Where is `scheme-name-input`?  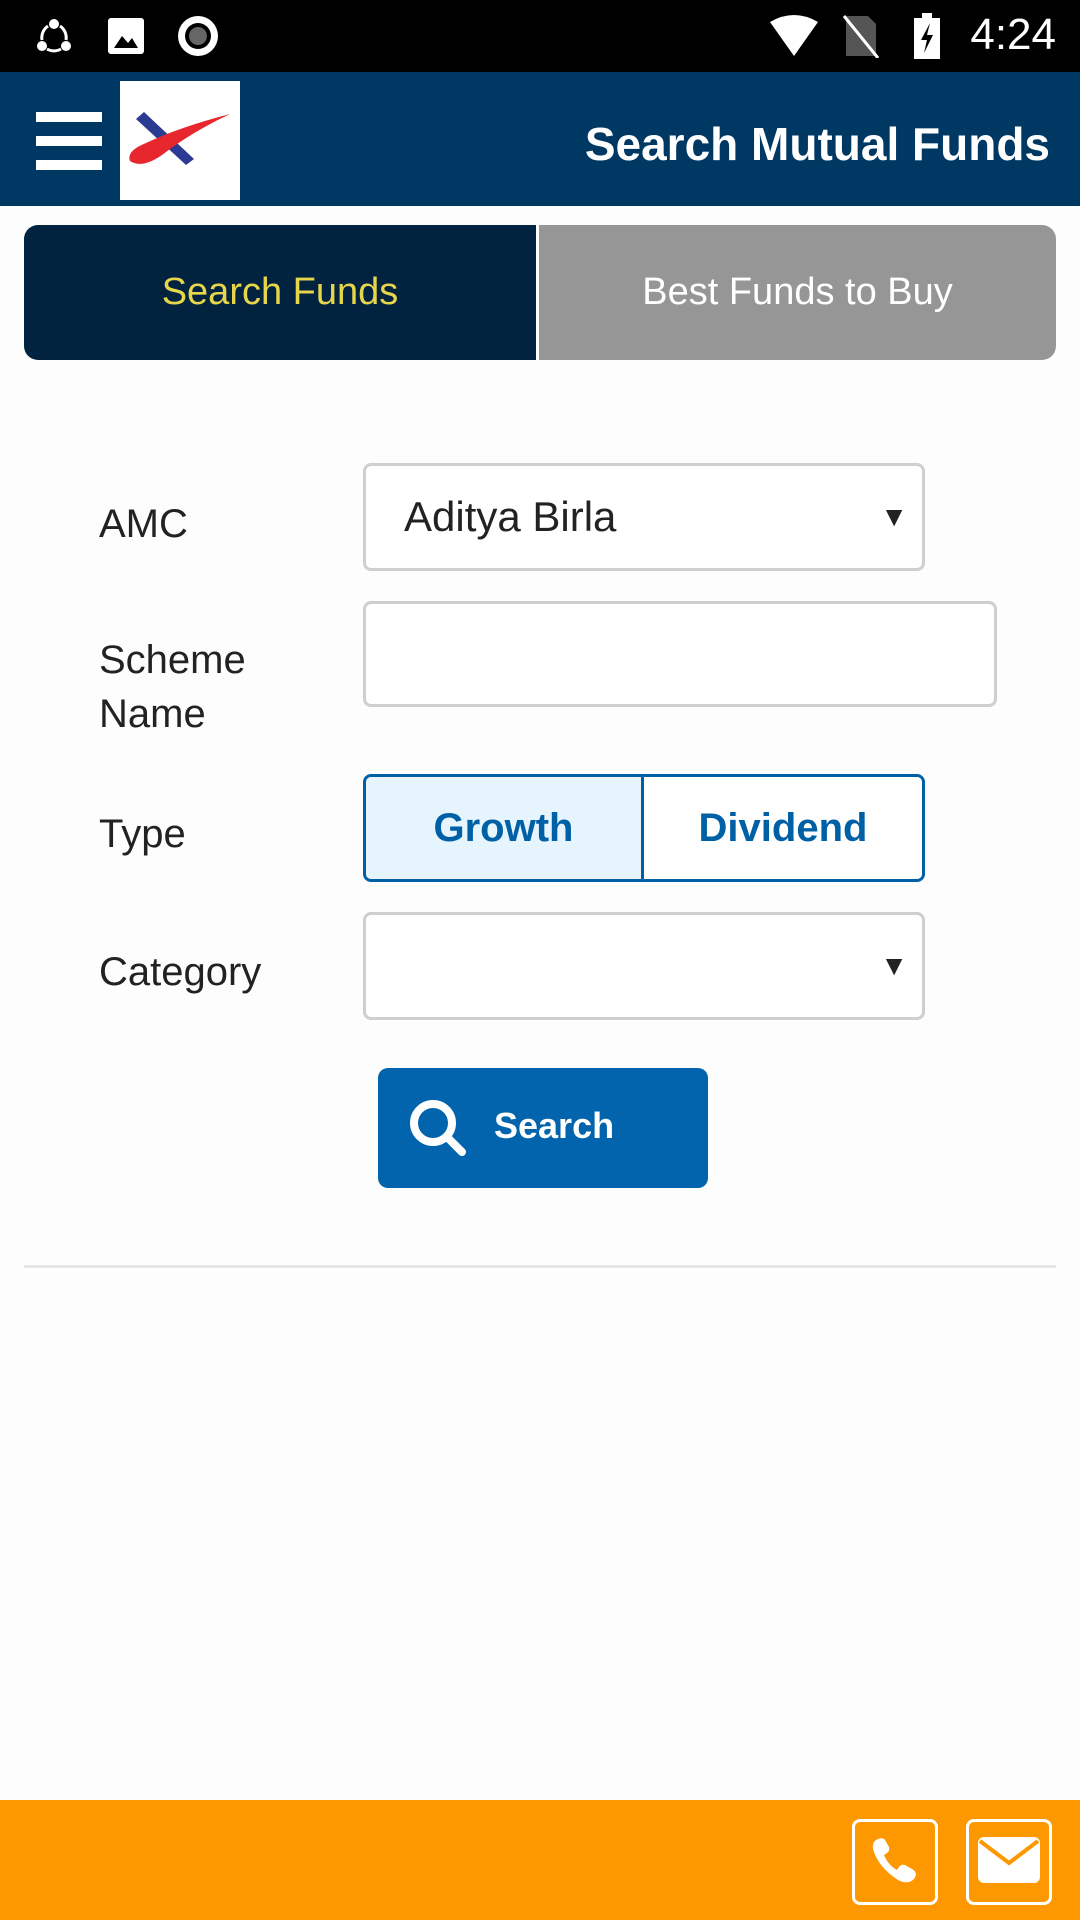
scheme-name-input is located at coordinates (680, 654).